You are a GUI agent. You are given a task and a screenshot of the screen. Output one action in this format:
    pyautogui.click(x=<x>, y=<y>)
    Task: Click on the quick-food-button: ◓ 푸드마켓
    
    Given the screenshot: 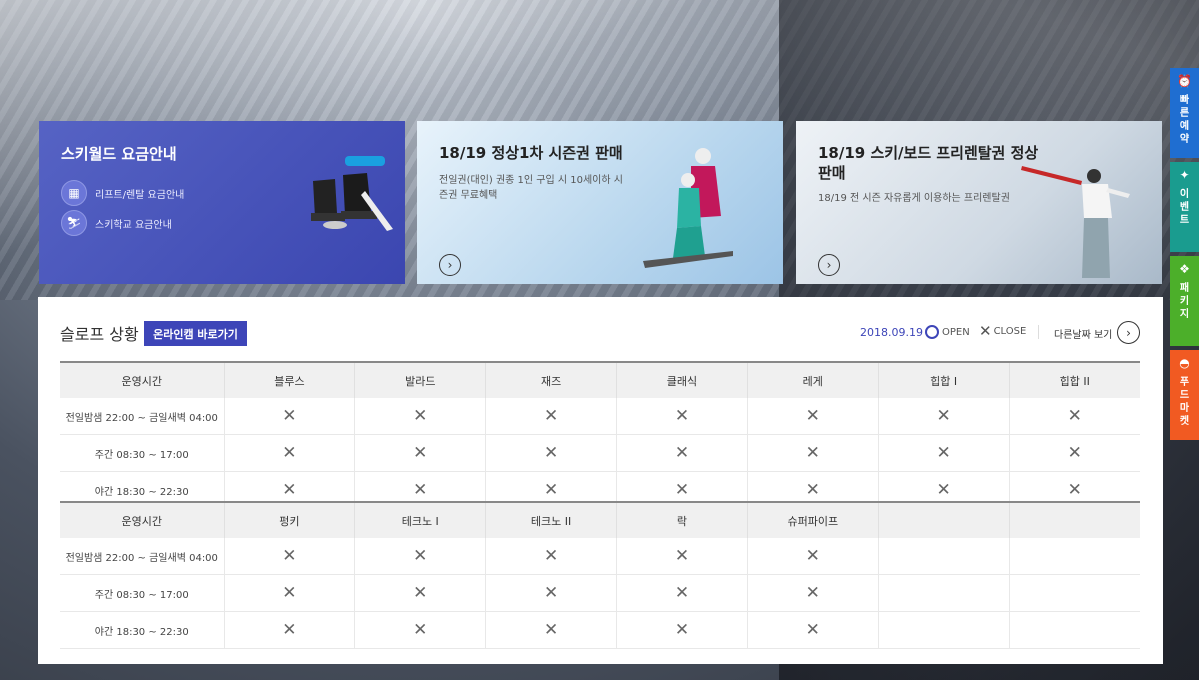 What is the action you would take?
    pyautogui.click(x=1184, y=395)
    